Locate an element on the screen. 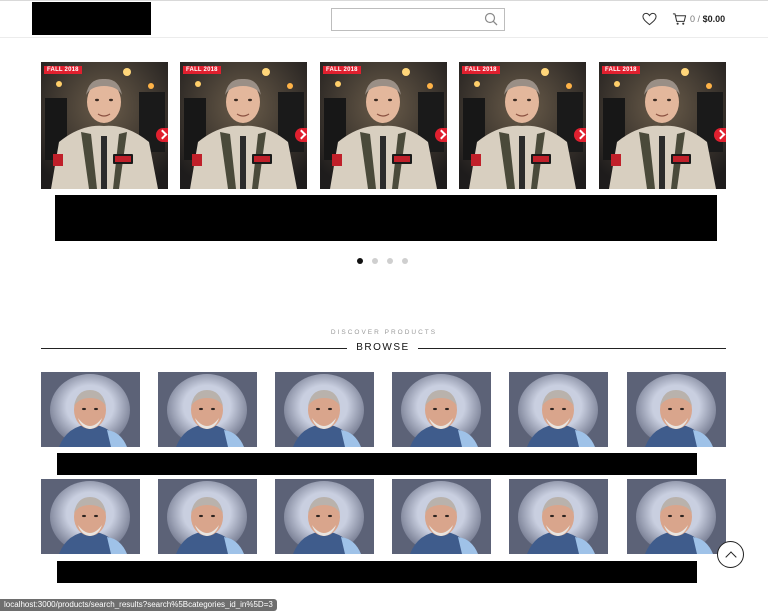  site-header: 0 / $0.00 is located at coordinates (384, 19).